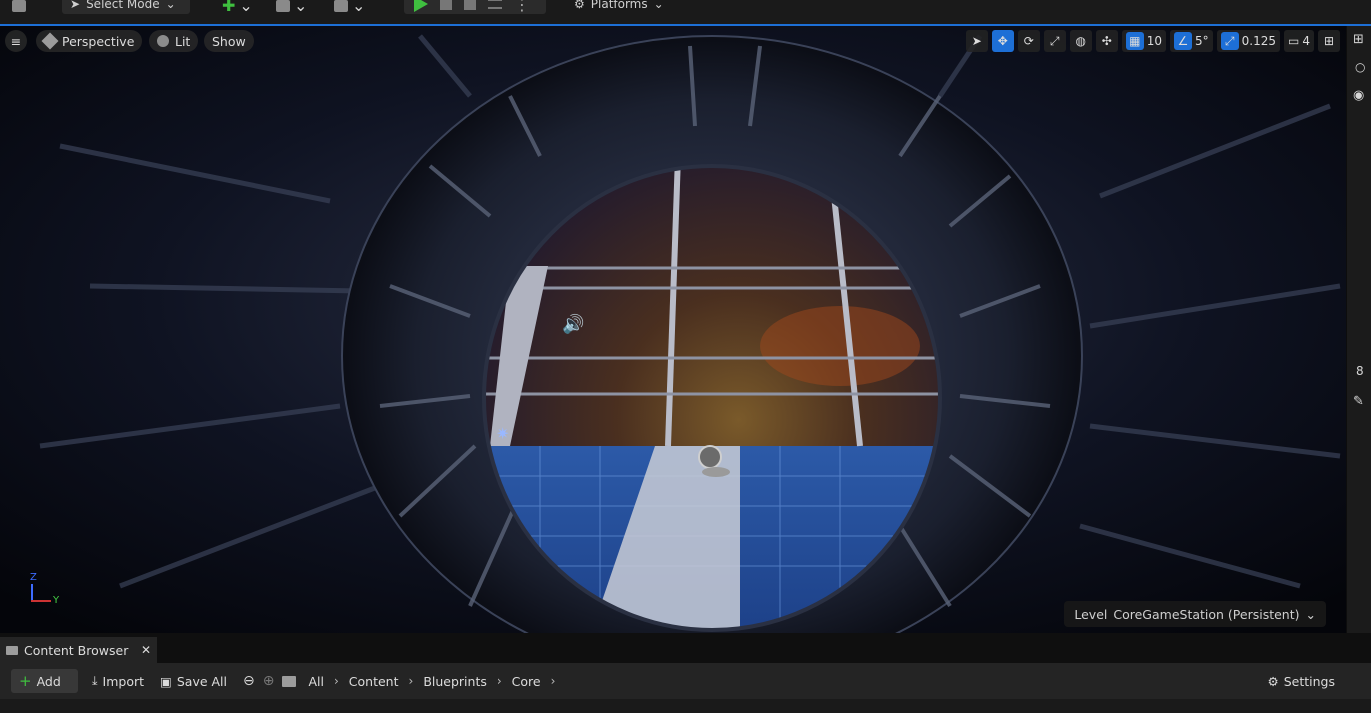 The image size is (1371, 713). I want to click on save-icon, so click(19, 6).